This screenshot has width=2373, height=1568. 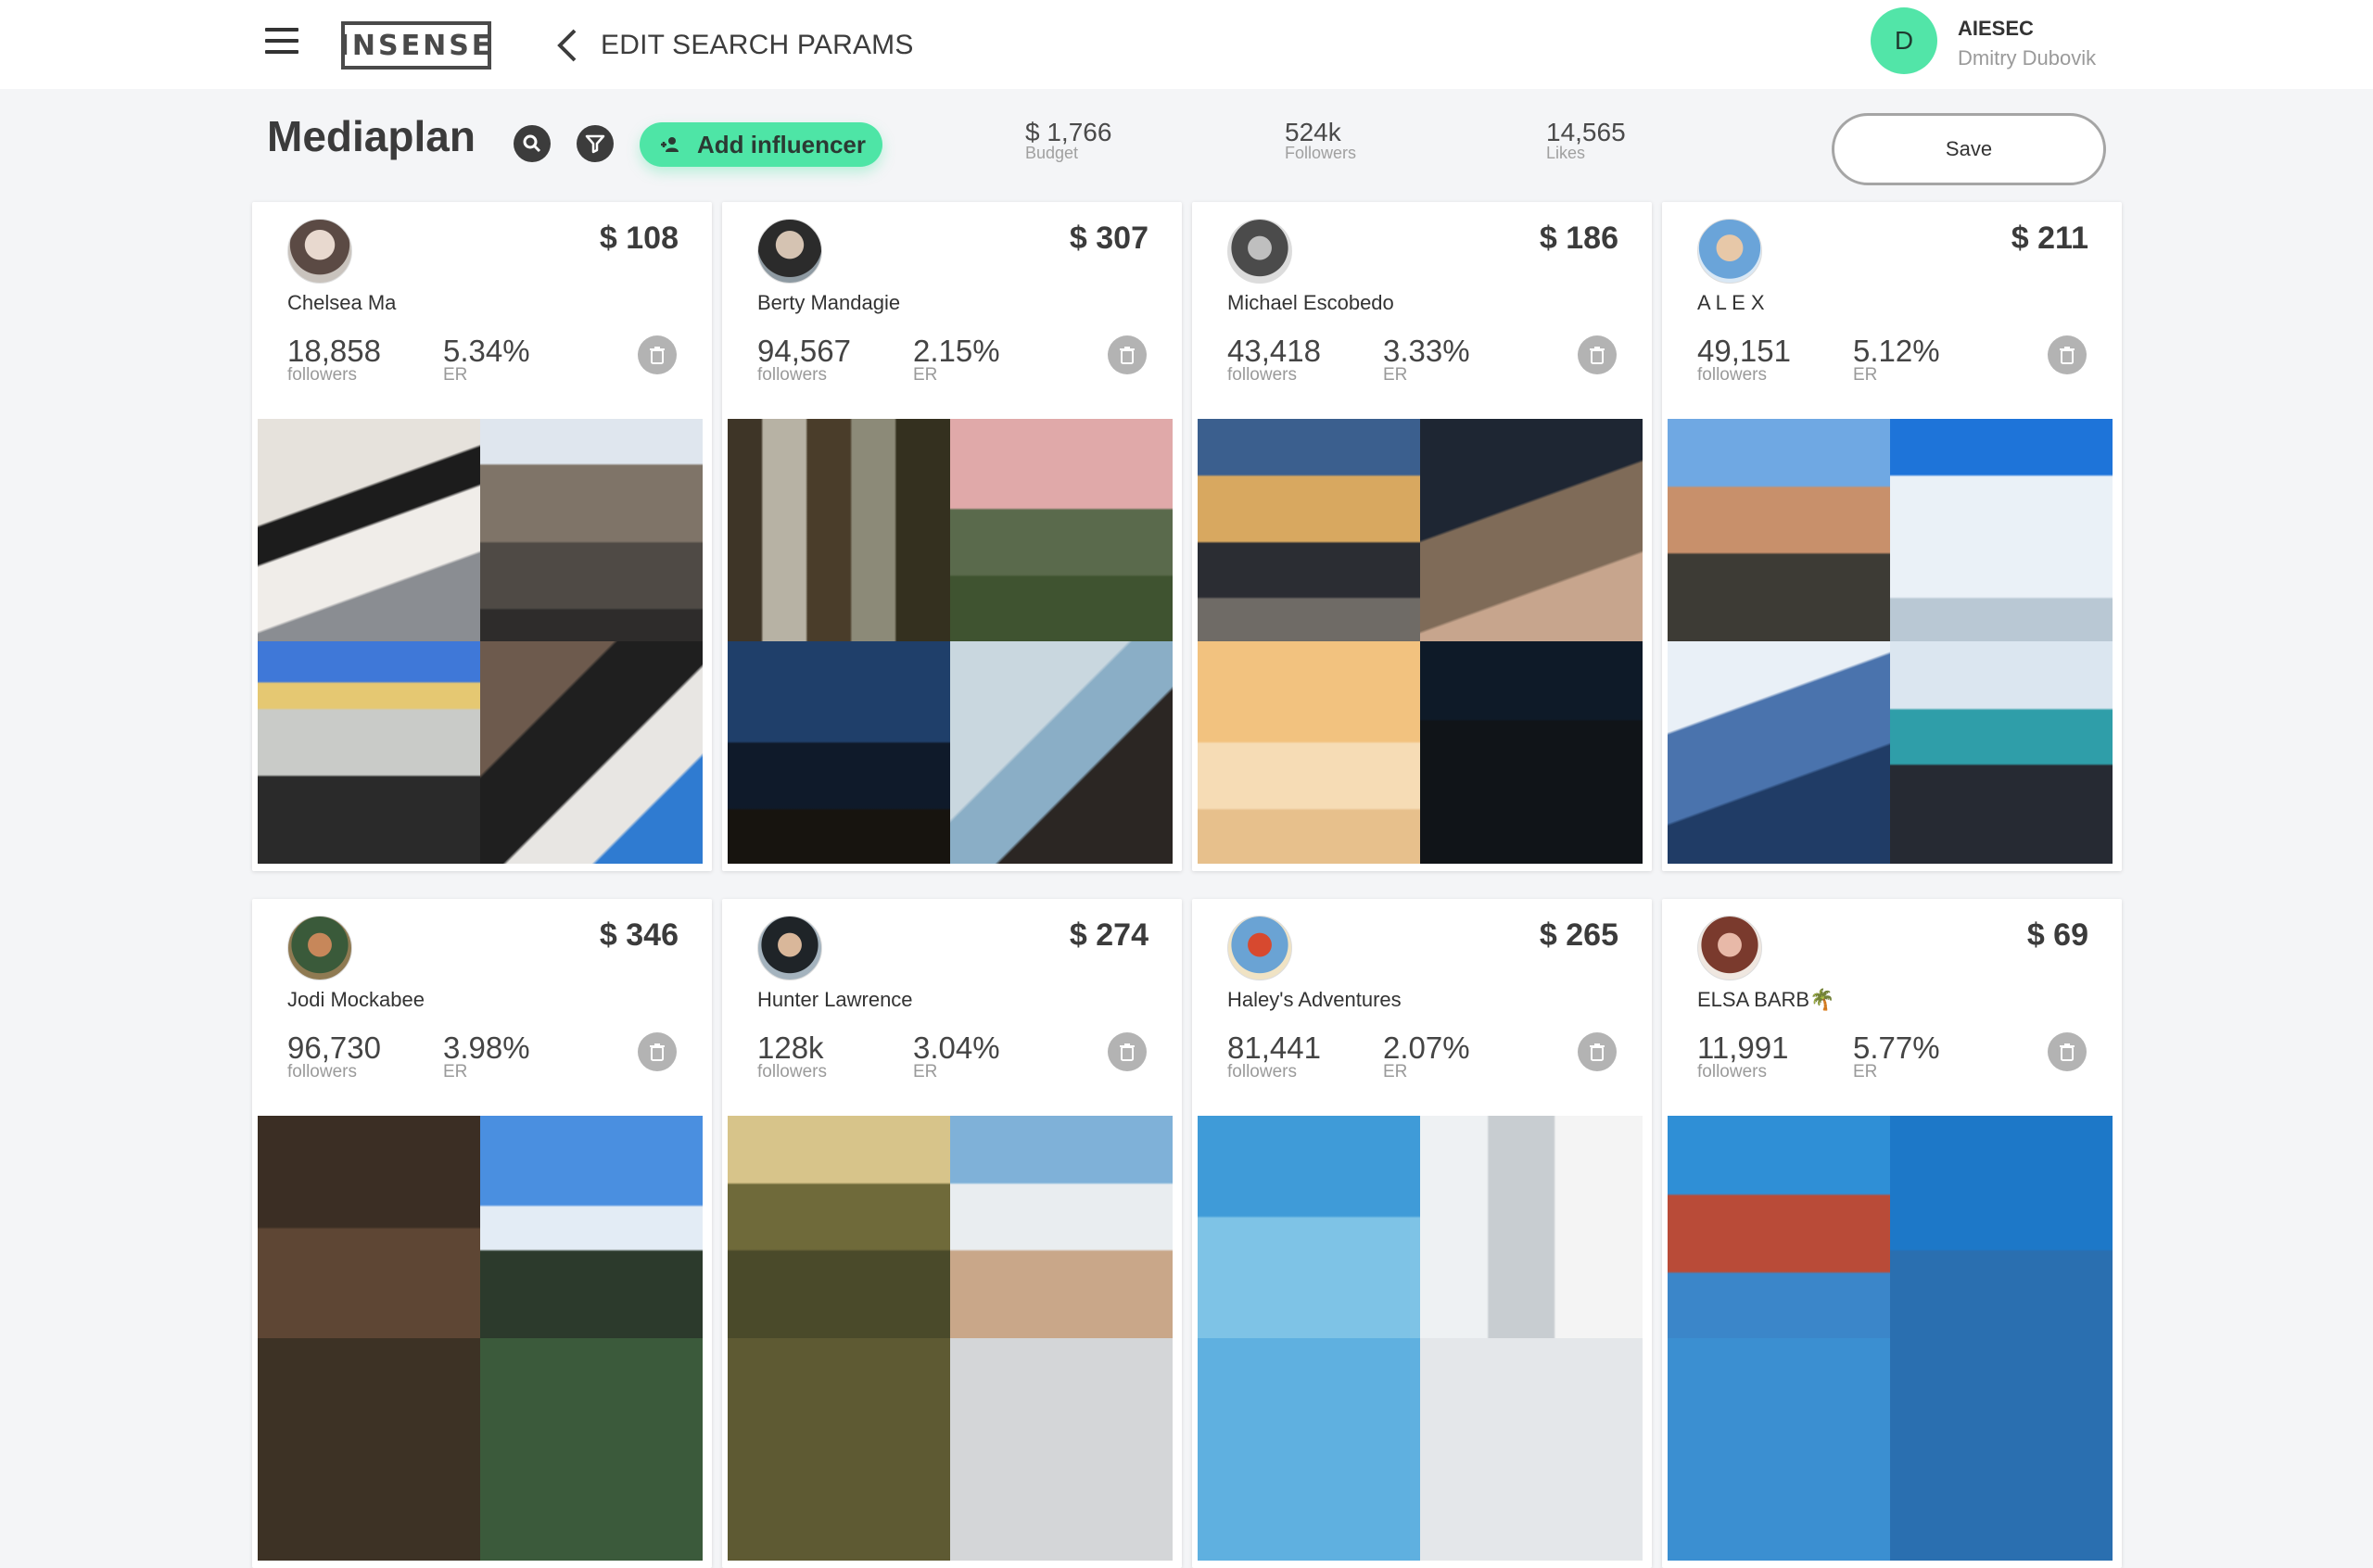 What do you see at coordinates (735, 45) in the screenshot?
I see `edit-search-params-link: EDIT SEARCH PARAMS` at bounding box center [735, 45].